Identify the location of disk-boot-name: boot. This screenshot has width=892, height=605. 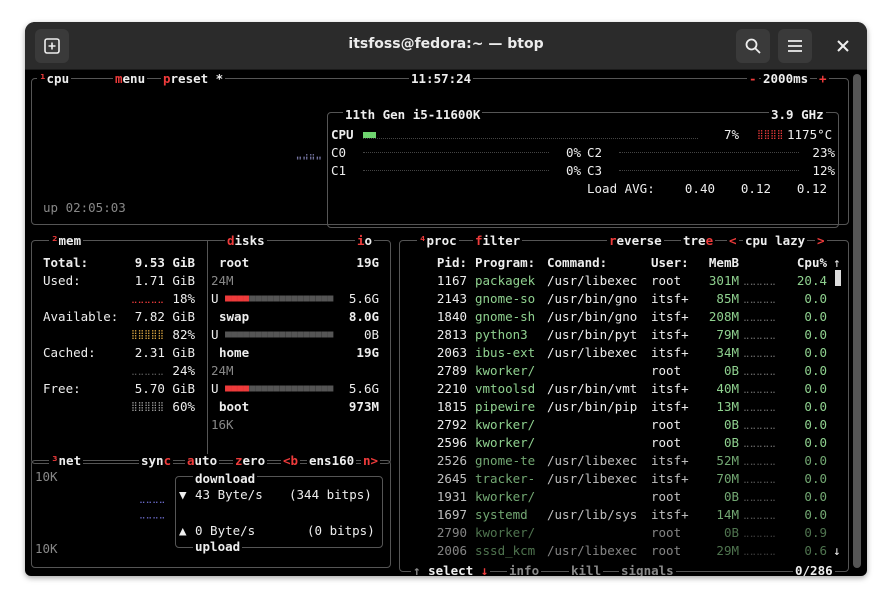
(234, 406).